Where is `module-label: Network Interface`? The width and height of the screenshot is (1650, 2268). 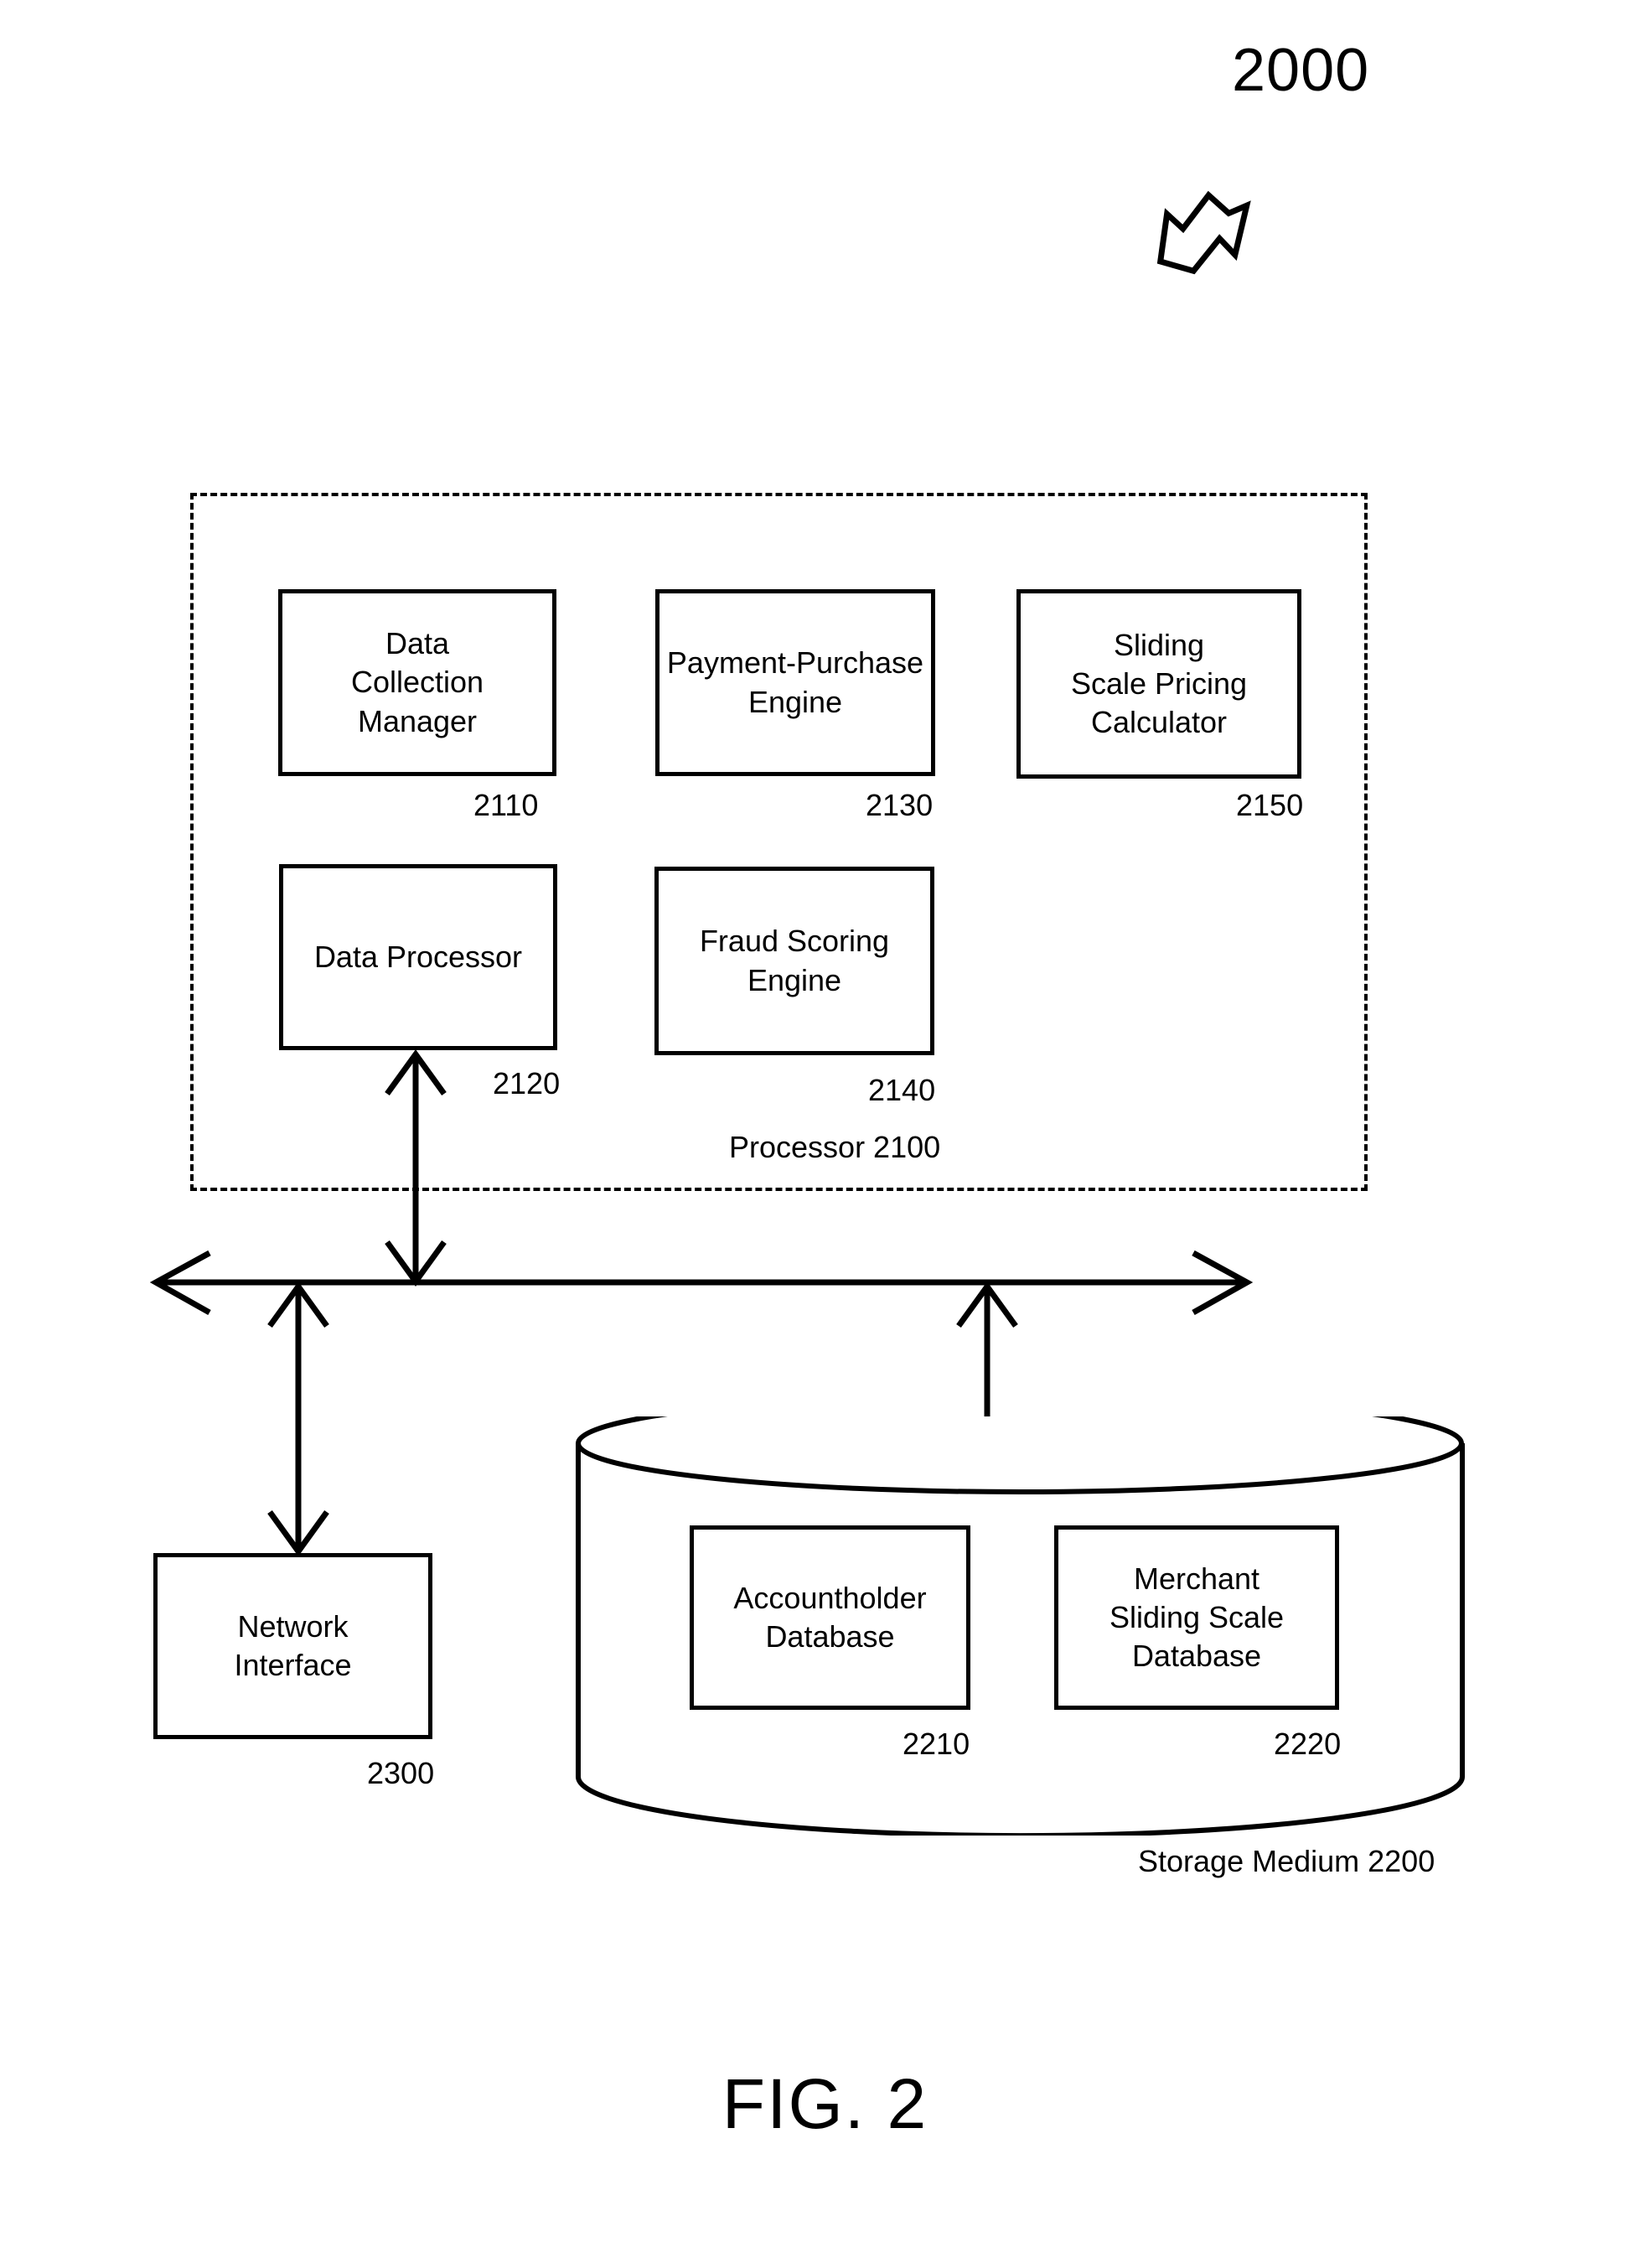
module-label: Network Interface is located at coordinates (293, 1645).